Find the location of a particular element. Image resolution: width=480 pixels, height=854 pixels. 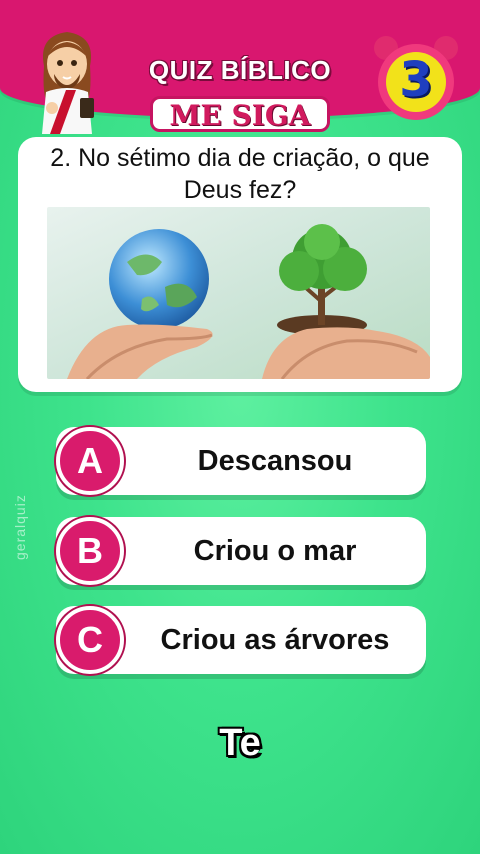

option-label: Descansou is located at coordinates (275, 461).